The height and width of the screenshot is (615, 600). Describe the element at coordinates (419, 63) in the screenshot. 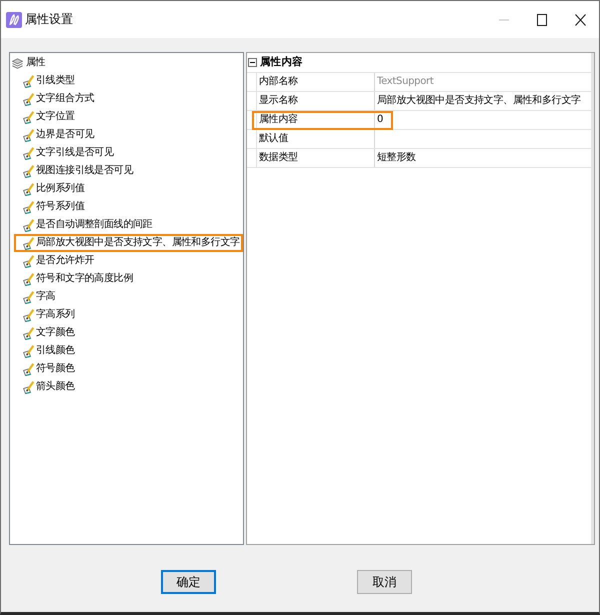

I see `section-header: 属性内容` at that location.